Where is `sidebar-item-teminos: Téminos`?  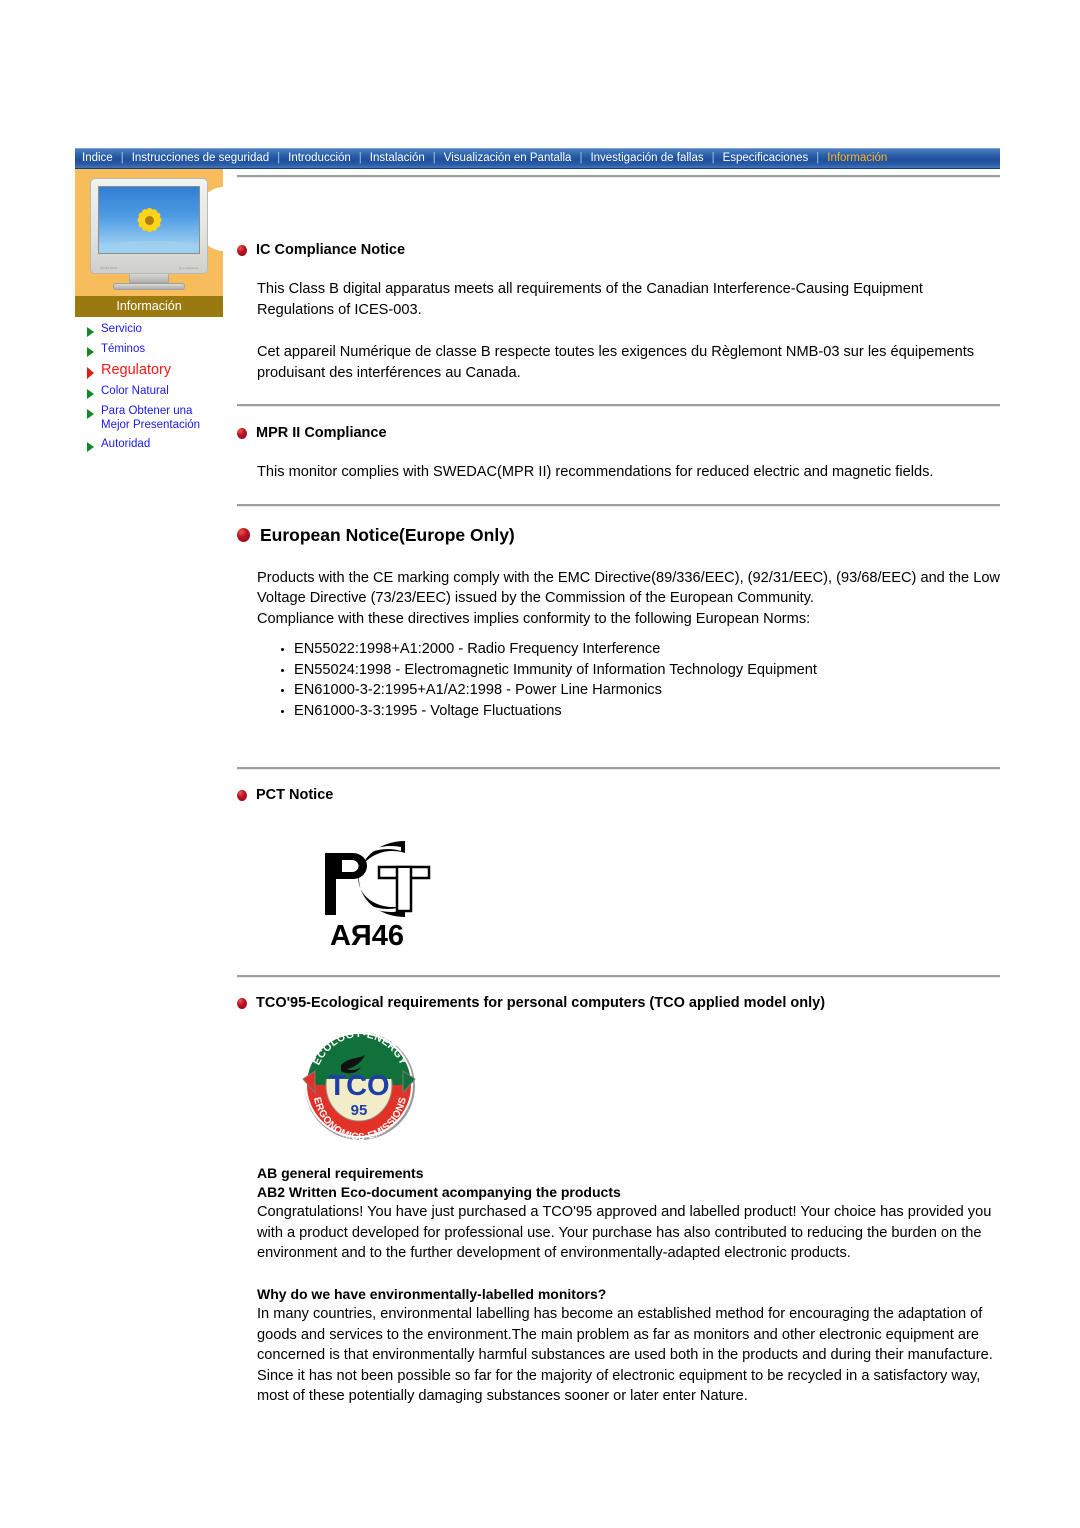
sidebar-item-teminos: Téminos is located at coordinates (151, 350).